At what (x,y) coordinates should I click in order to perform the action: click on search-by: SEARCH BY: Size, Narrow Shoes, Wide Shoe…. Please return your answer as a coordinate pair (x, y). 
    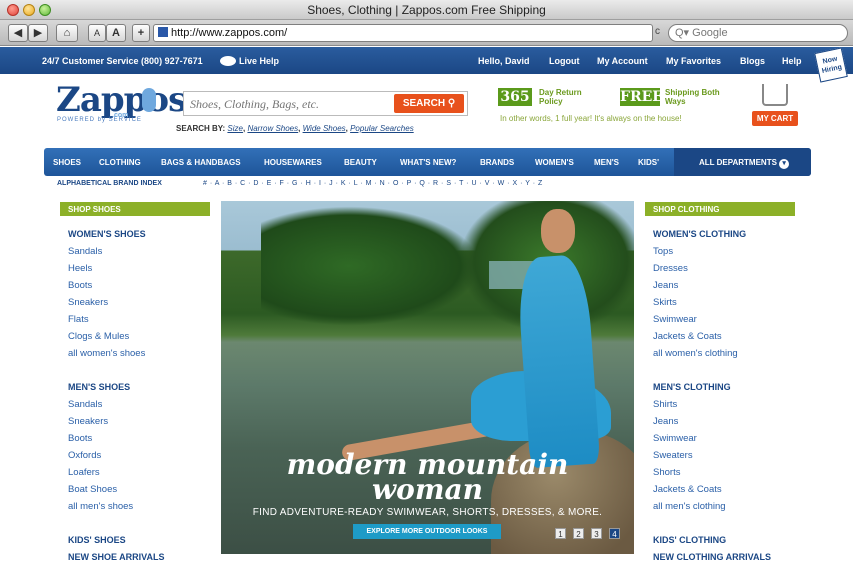
    Looking at the image, I should click on (295, 128).